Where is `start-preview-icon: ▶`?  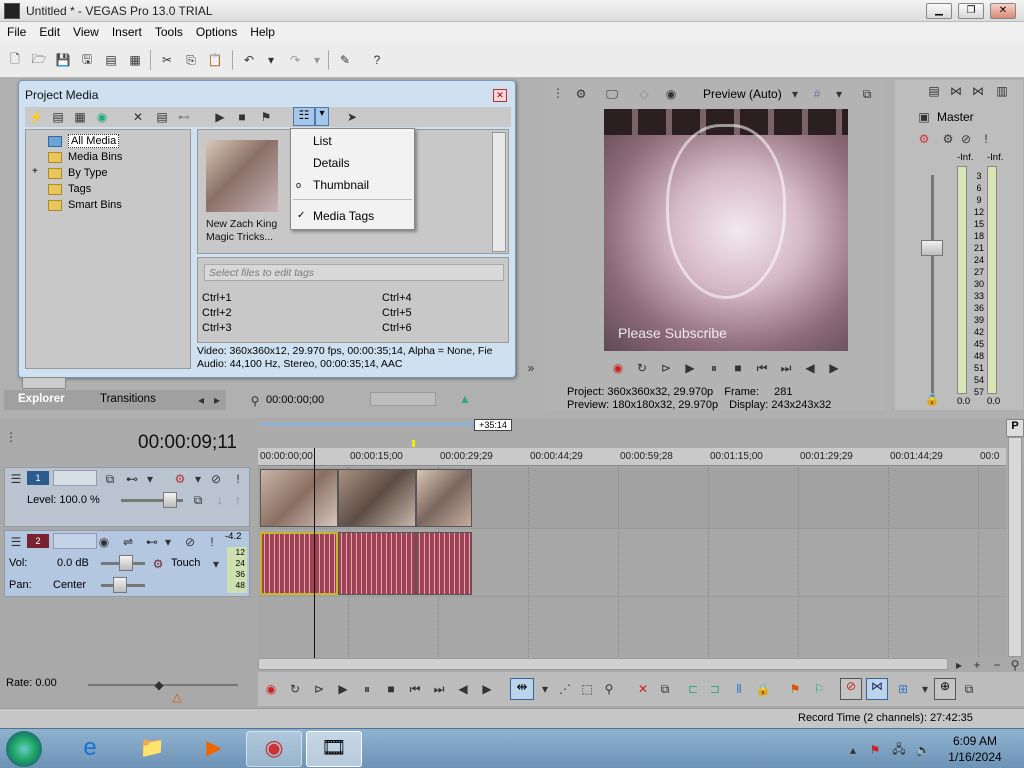 start-preview-icon: ▶ is located at coordinates (220, 117).